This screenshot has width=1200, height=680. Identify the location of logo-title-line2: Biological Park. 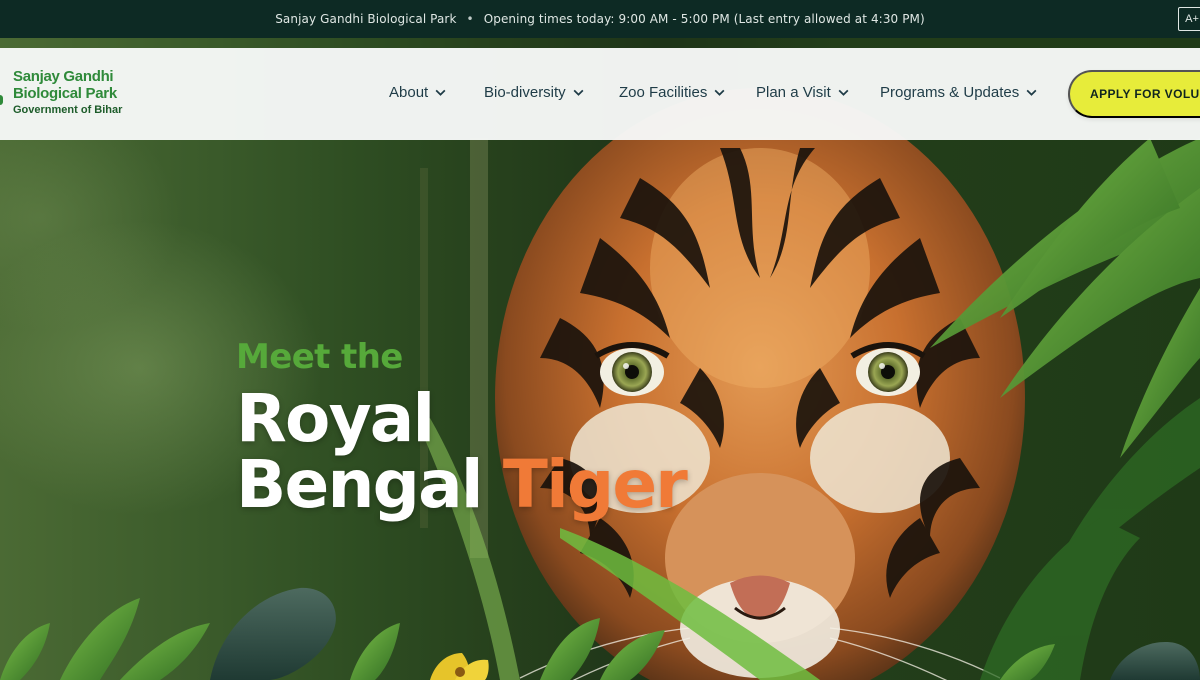
(65, 93).